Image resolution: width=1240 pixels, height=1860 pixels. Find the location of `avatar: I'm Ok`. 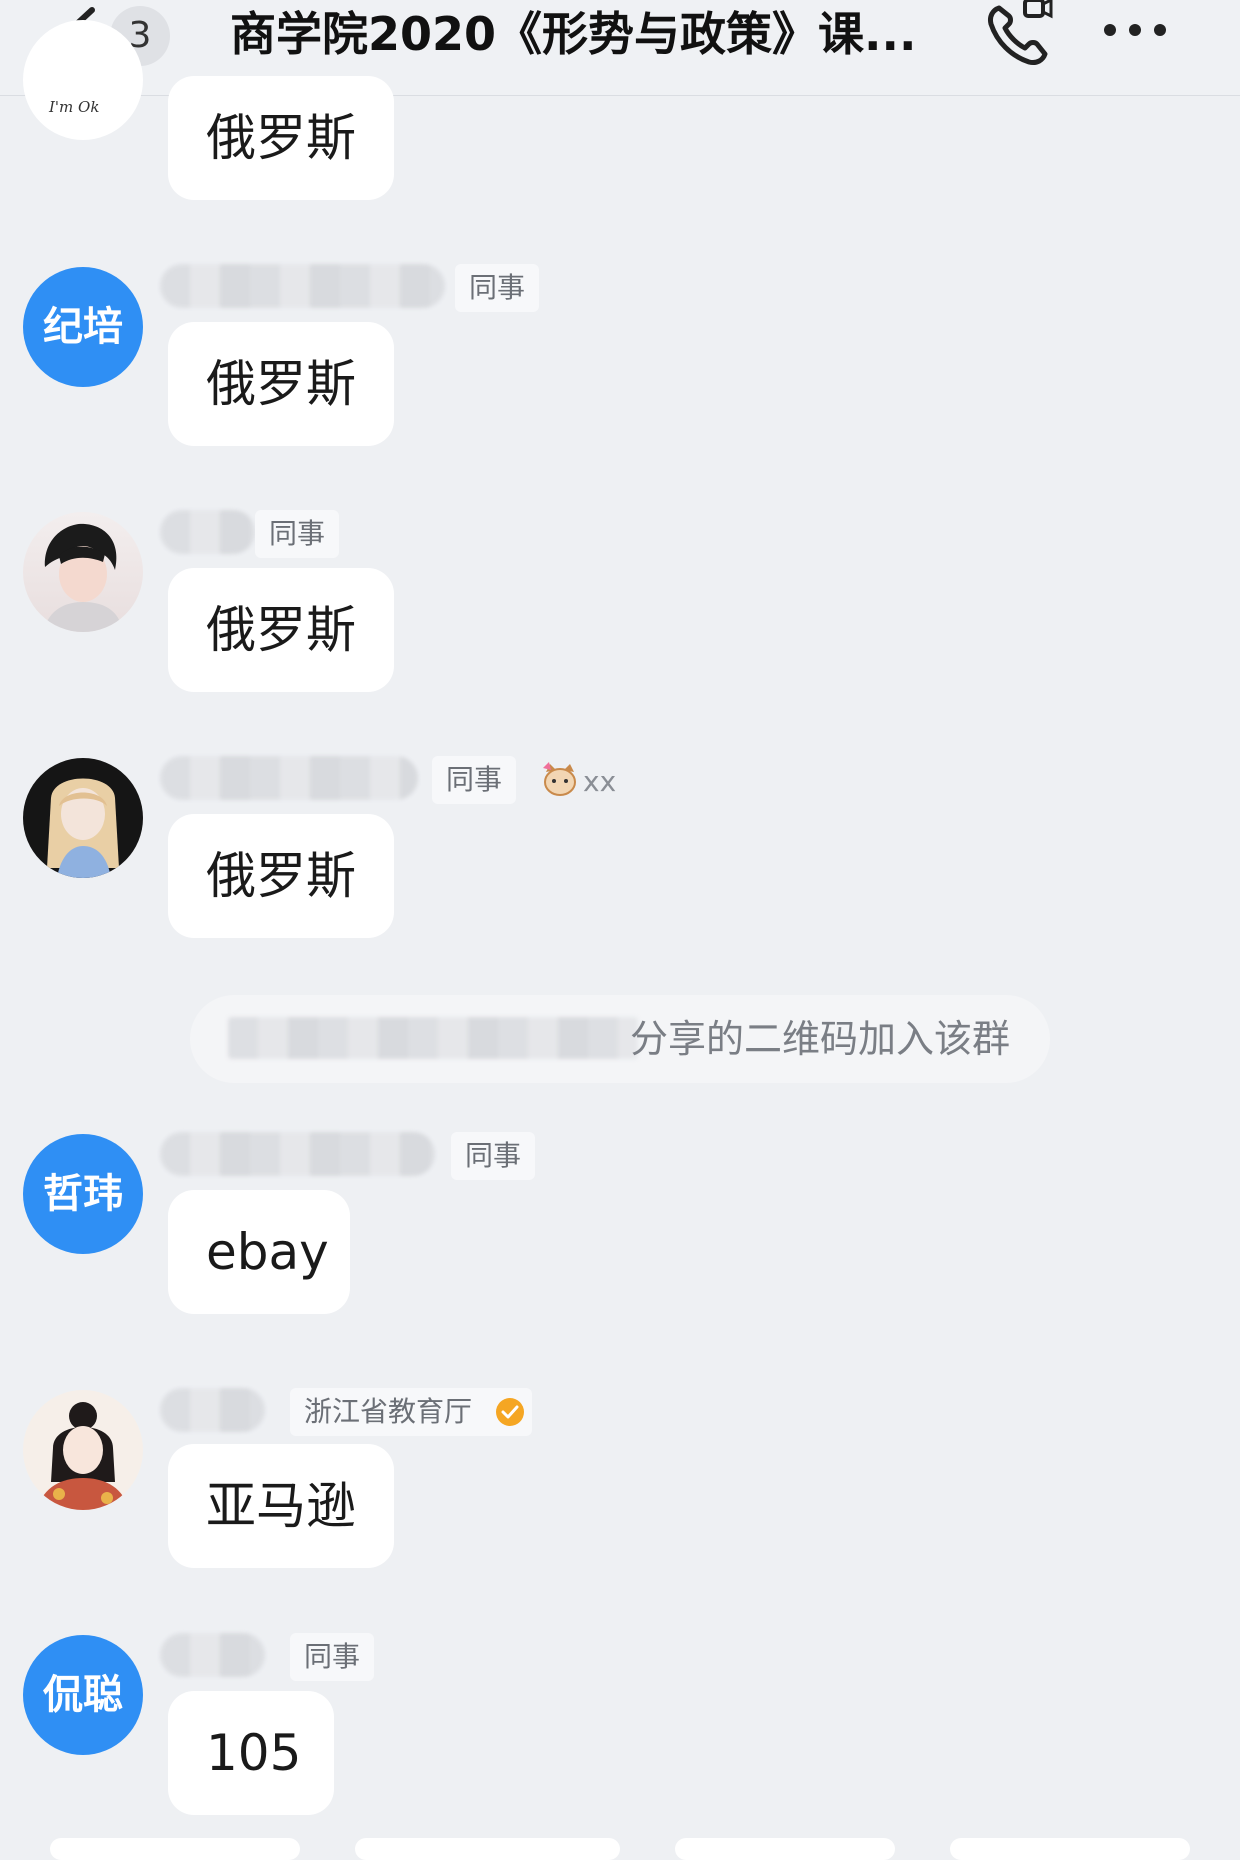

avatar: I'm Ok is located at coordinates (83, 80).